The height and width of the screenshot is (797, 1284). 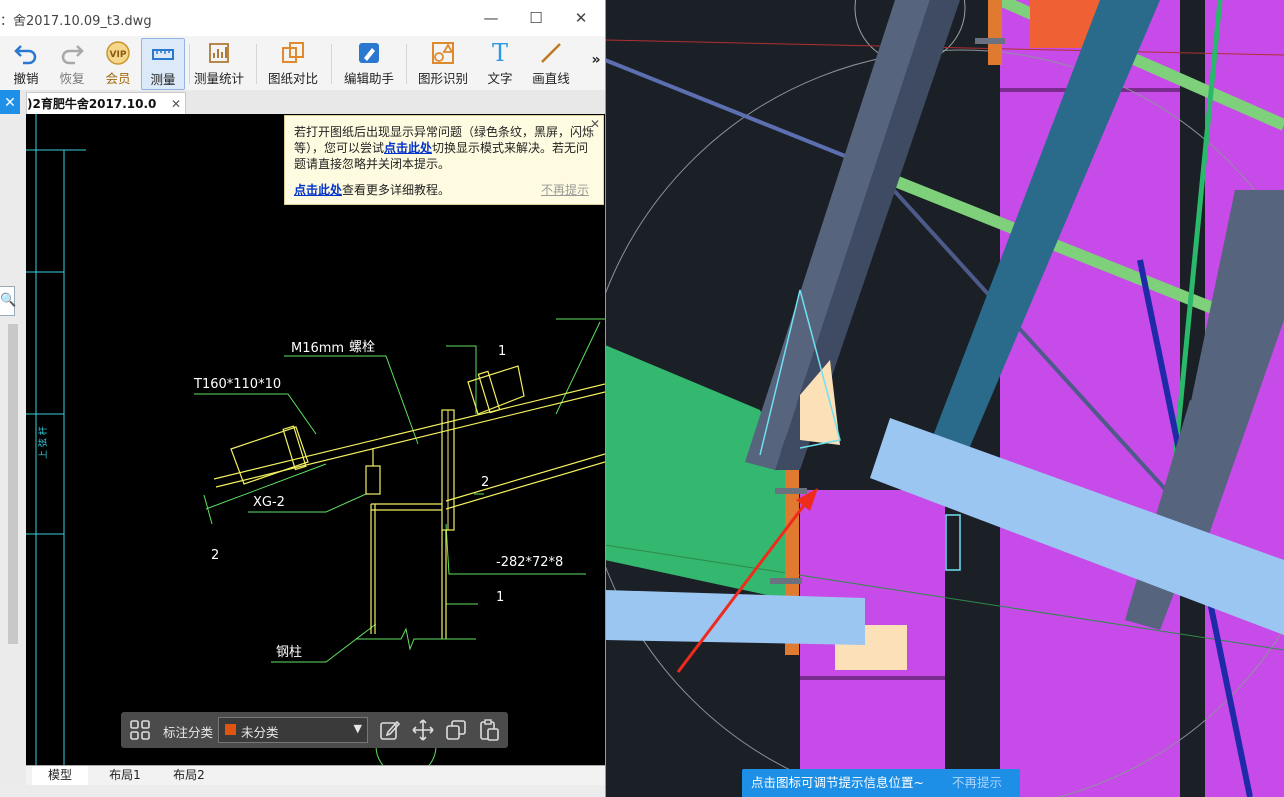 I want to click on shape-recognition-icon, so click(x=443, y=53).